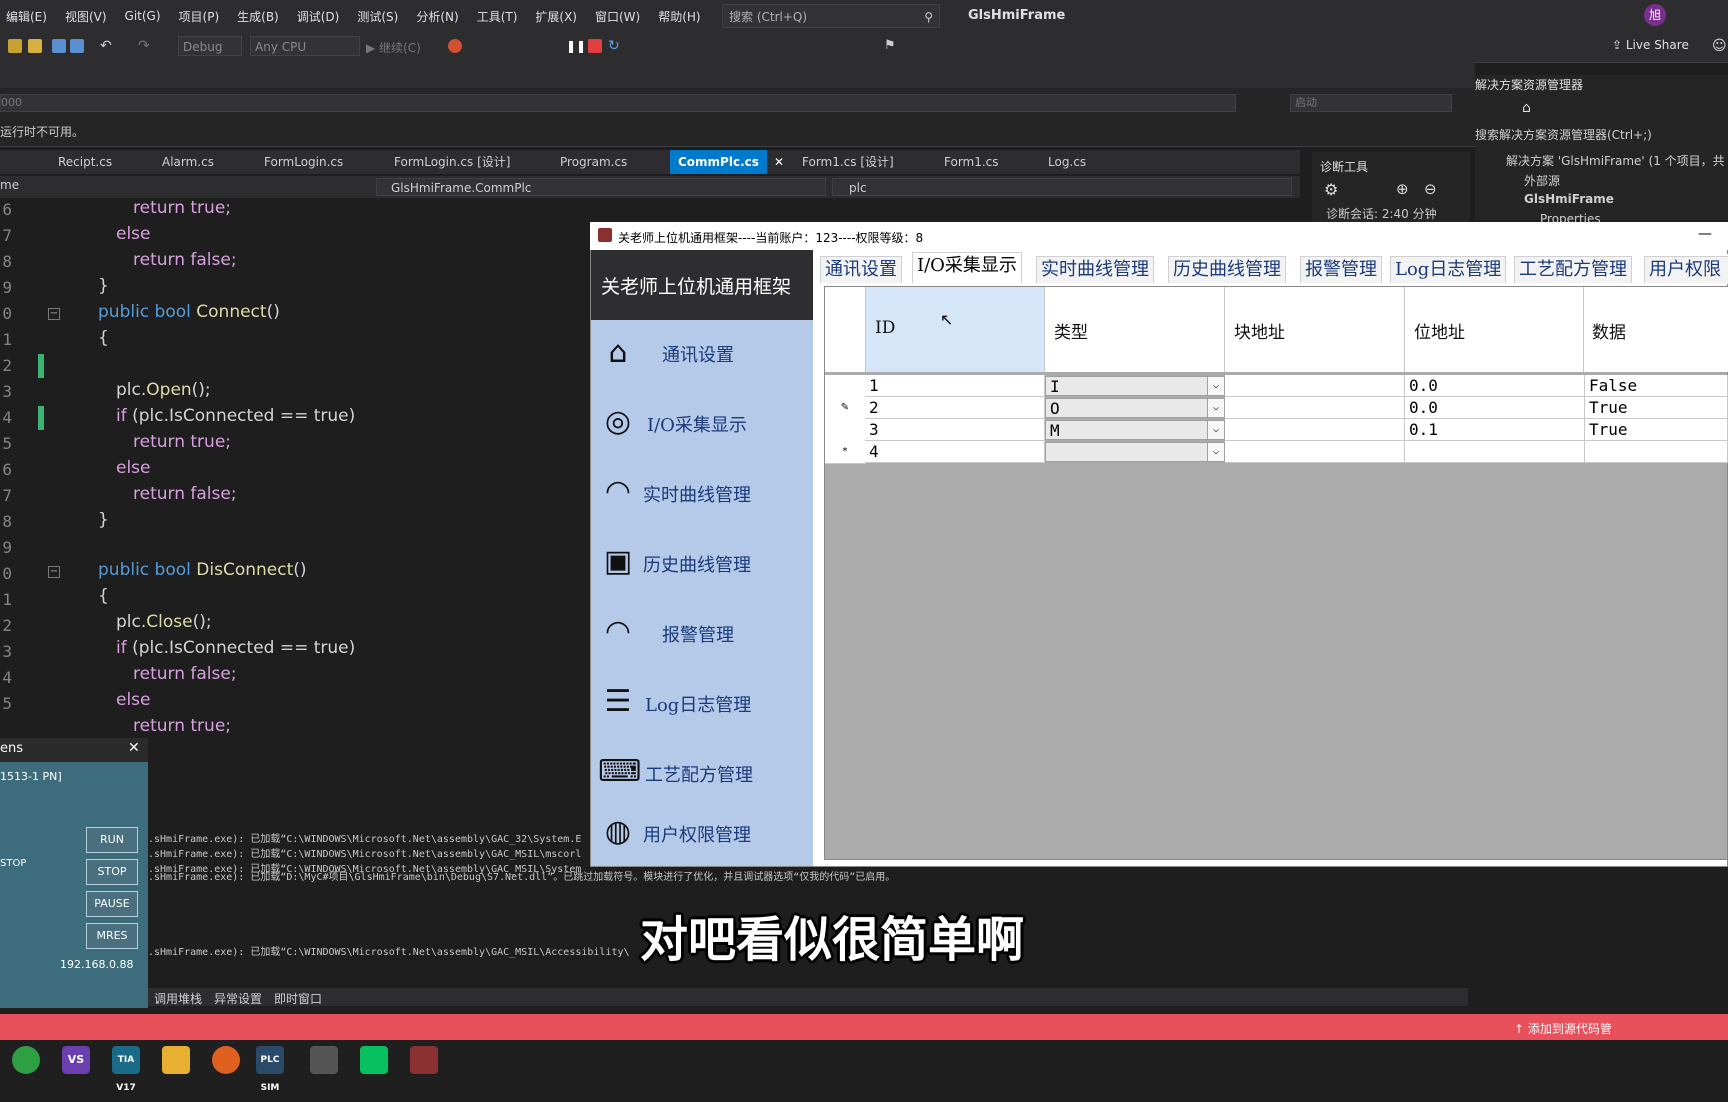  Describe the element at coordinates (188, 162) in the screenshot. I see `tab-alarm: Alarm.cs` at that location.